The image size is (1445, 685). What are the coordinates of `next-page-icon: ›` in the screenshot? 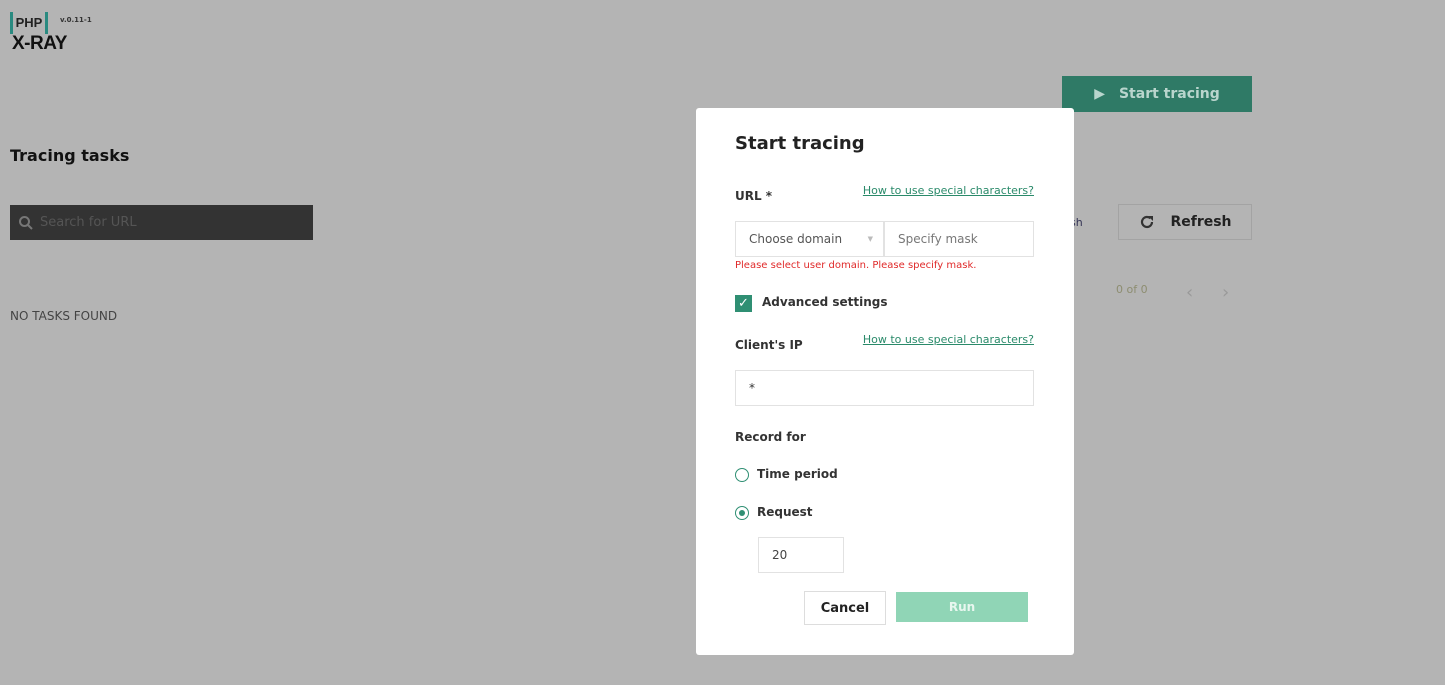 It's located at (1225, 292).